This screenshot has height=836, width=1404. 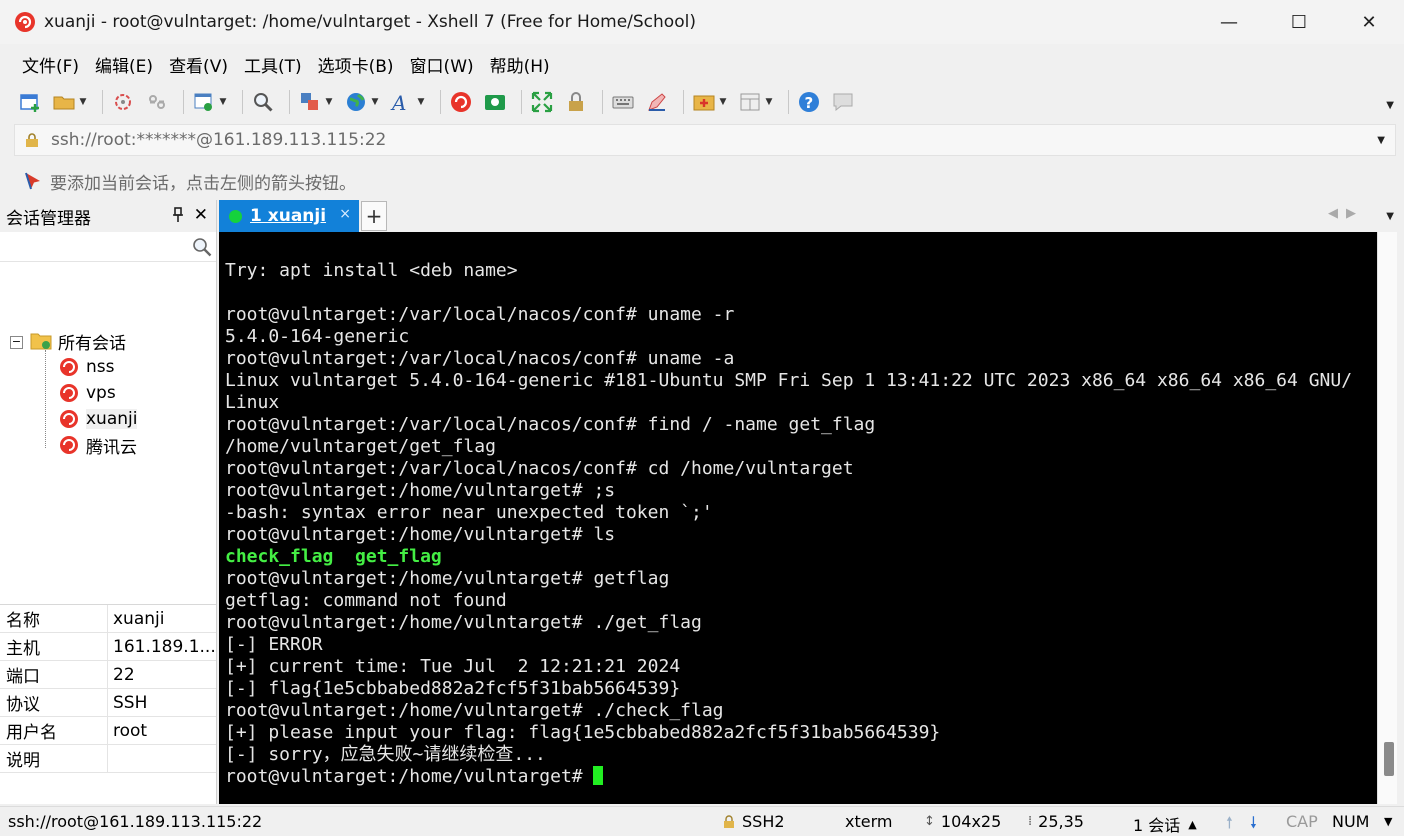 What do you see at coordinates (202, 247) in the screenshot?
I see `search-icon` at bounding box center [202, 247].